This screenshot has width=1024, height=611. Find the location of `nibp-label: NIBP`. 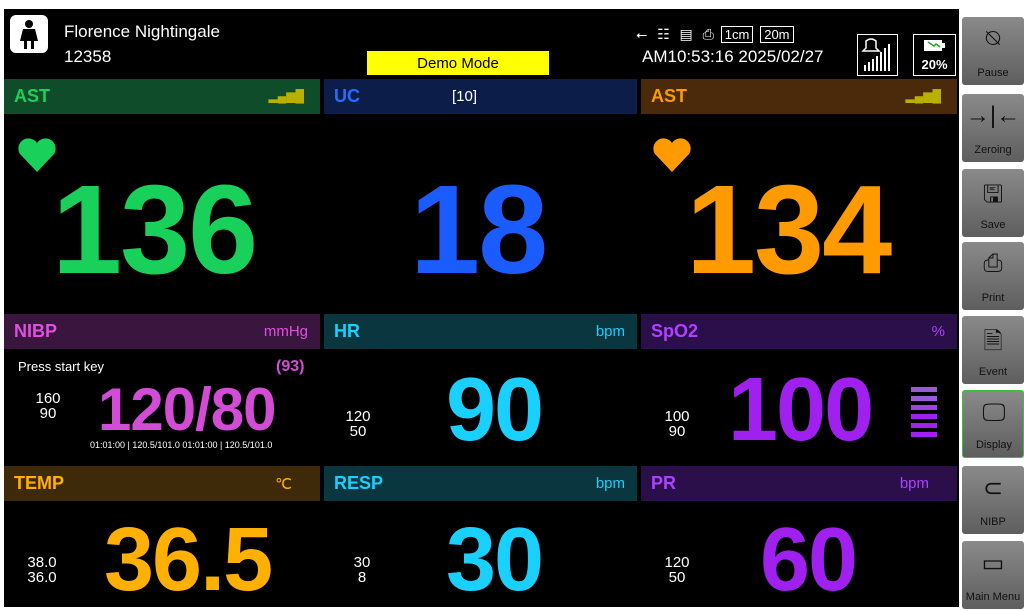

nibp-label: NIBP is located at coordinates (36, 331).